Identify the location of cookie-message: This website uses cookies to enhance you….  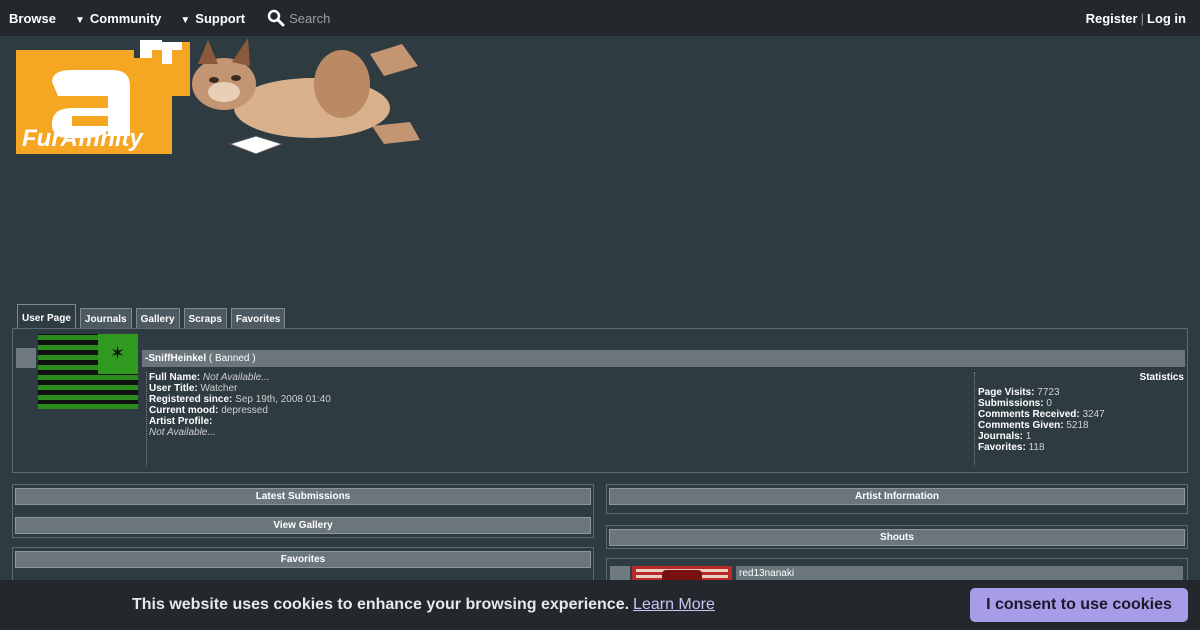
(423, 604).